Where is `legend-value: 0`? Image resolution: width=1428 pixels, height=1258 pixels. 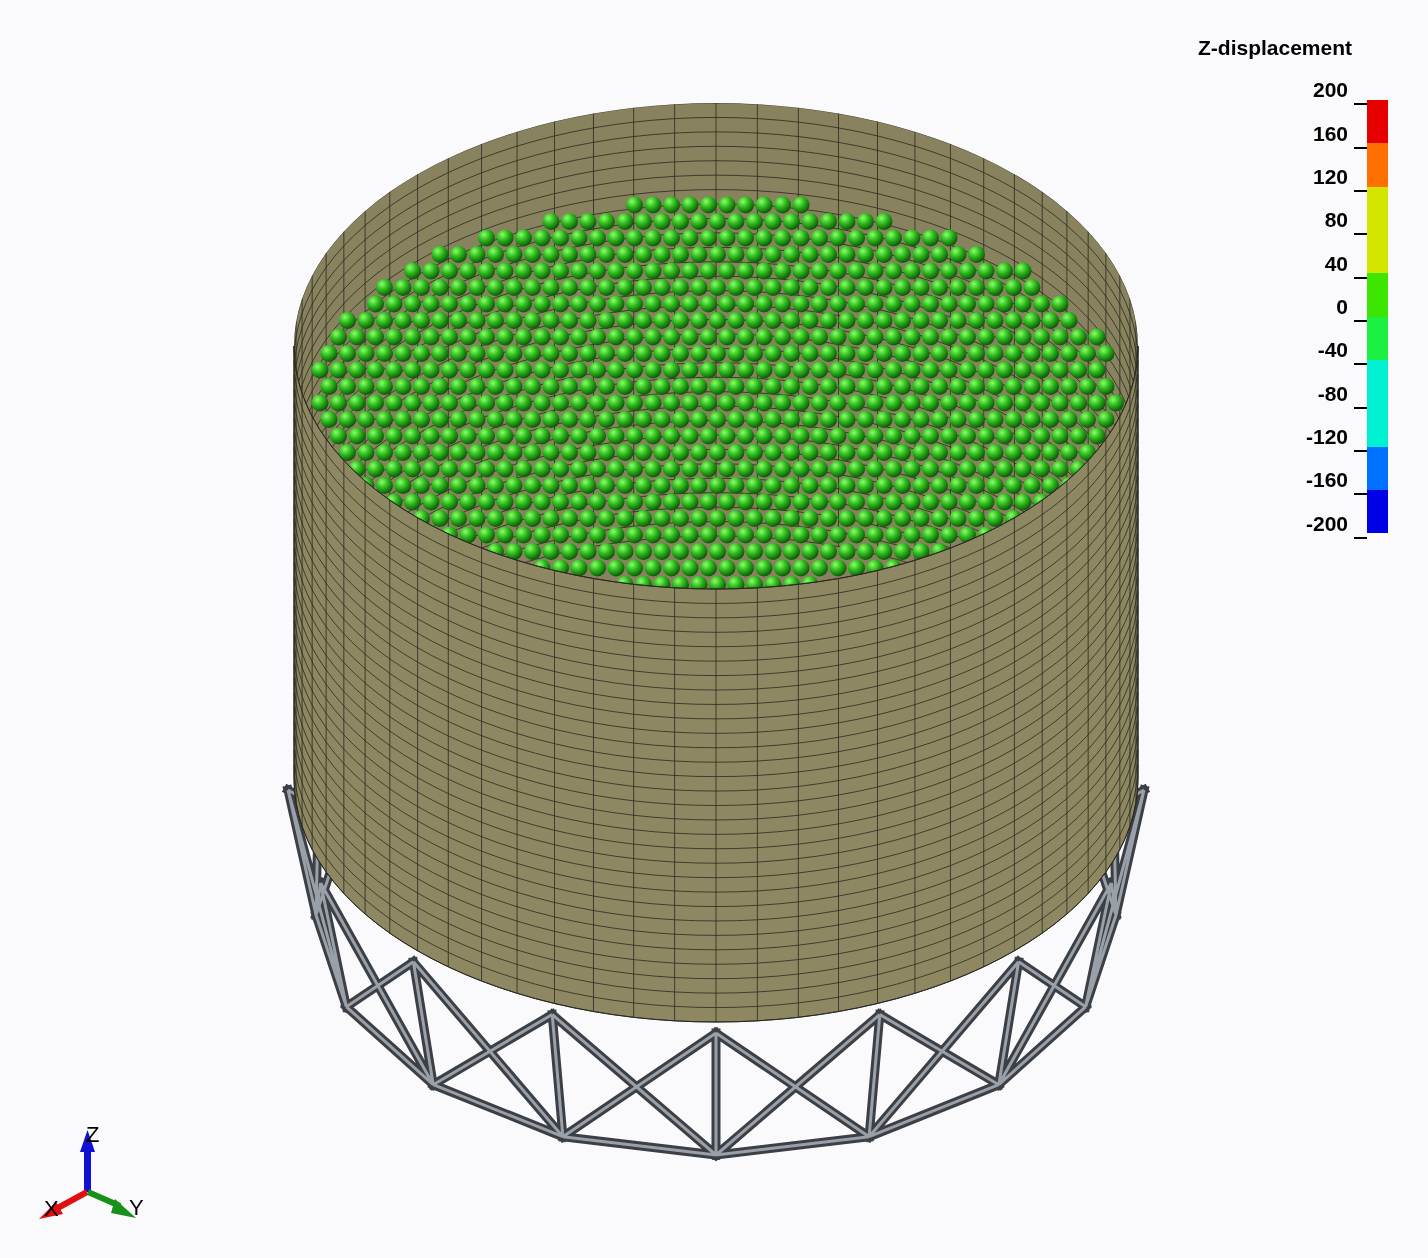
legend-value: 0 is located at coordinates (1342, 306).